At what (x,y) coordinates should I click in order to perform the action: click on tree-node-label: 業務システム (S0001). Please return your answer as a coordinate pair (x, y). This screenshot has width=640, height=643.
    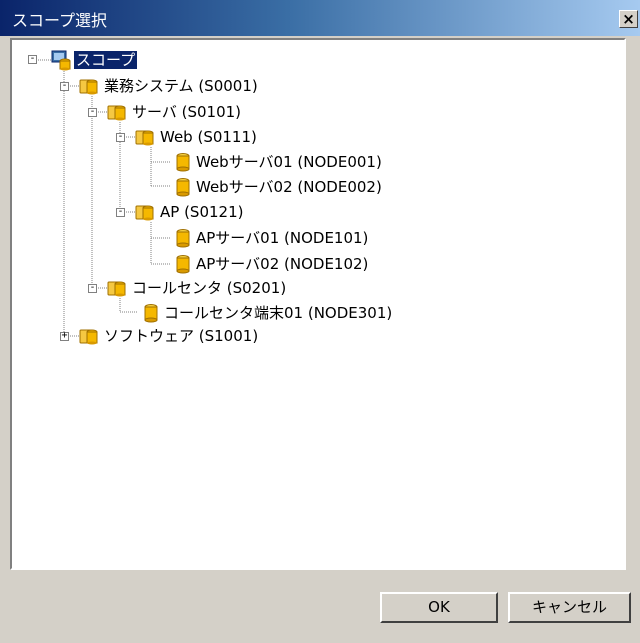
    Looking at the image, I should click on (181, 86).